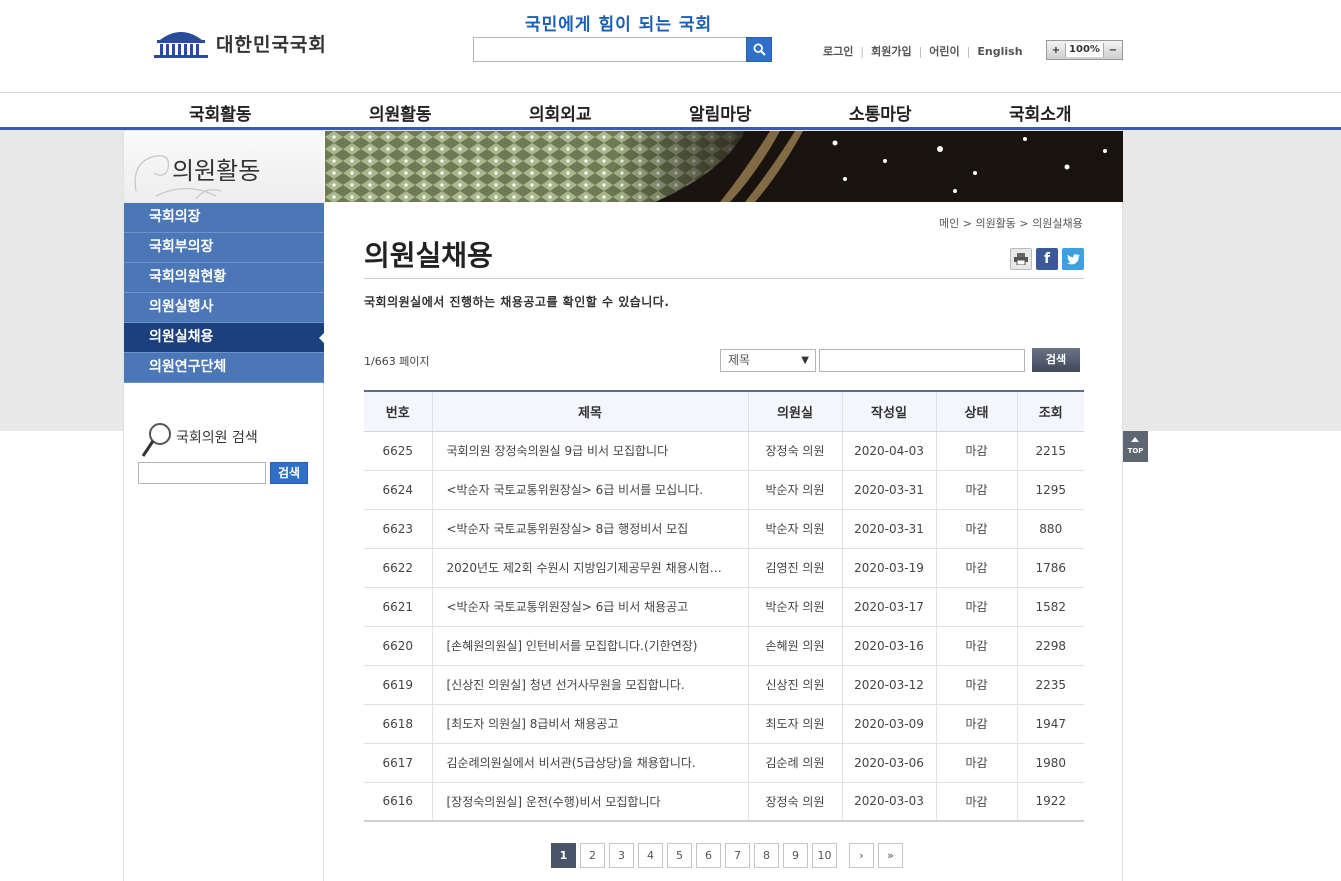 The image size is (1341, 881). What do you see at coordinates (861, 855) in the screenshot?
I see `next-page-icon: ›` at bounding box center [861, 855].